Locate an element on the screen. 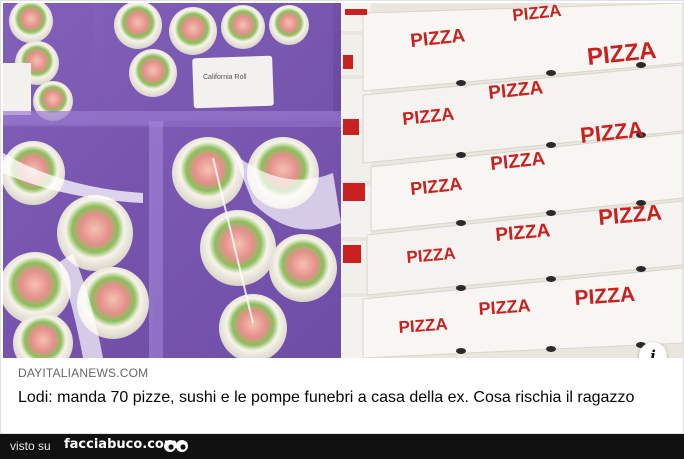 The width and height of the screenshot is (684, 459). source-domain: DAYITALIANEWS.COM is located at coordinates (83, 373).